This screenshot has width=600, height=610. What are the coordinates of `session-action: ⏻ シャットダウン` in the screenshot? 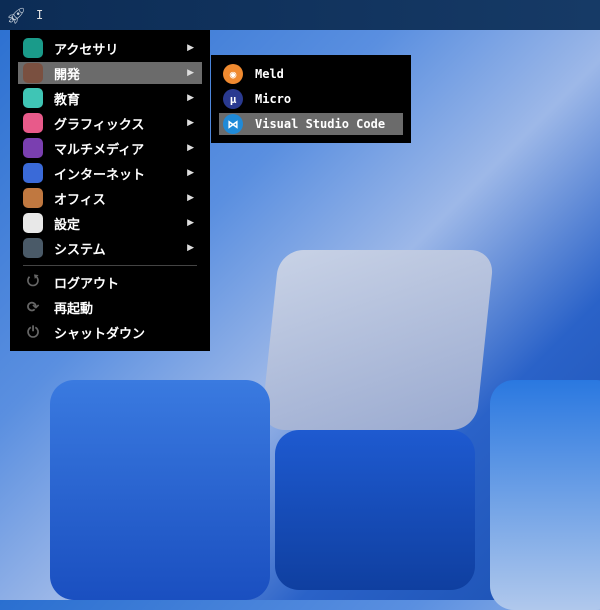 It's located at (110, 332).